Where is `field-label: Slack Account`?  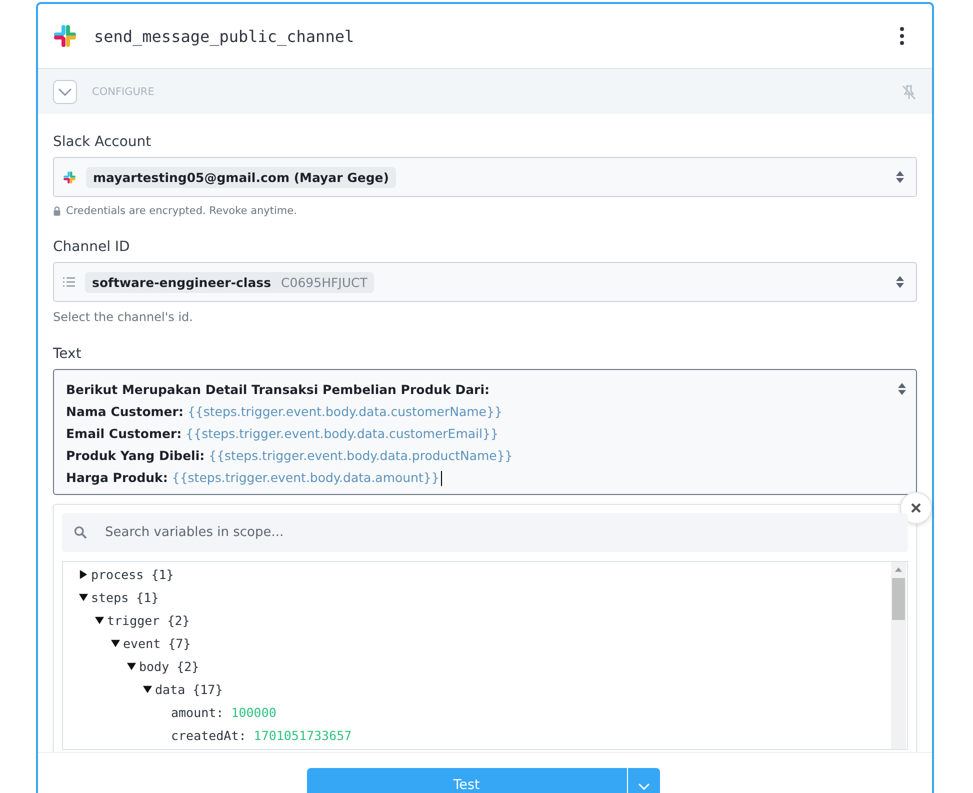 field-label: Slack Account is located at coordinates (102, 142).